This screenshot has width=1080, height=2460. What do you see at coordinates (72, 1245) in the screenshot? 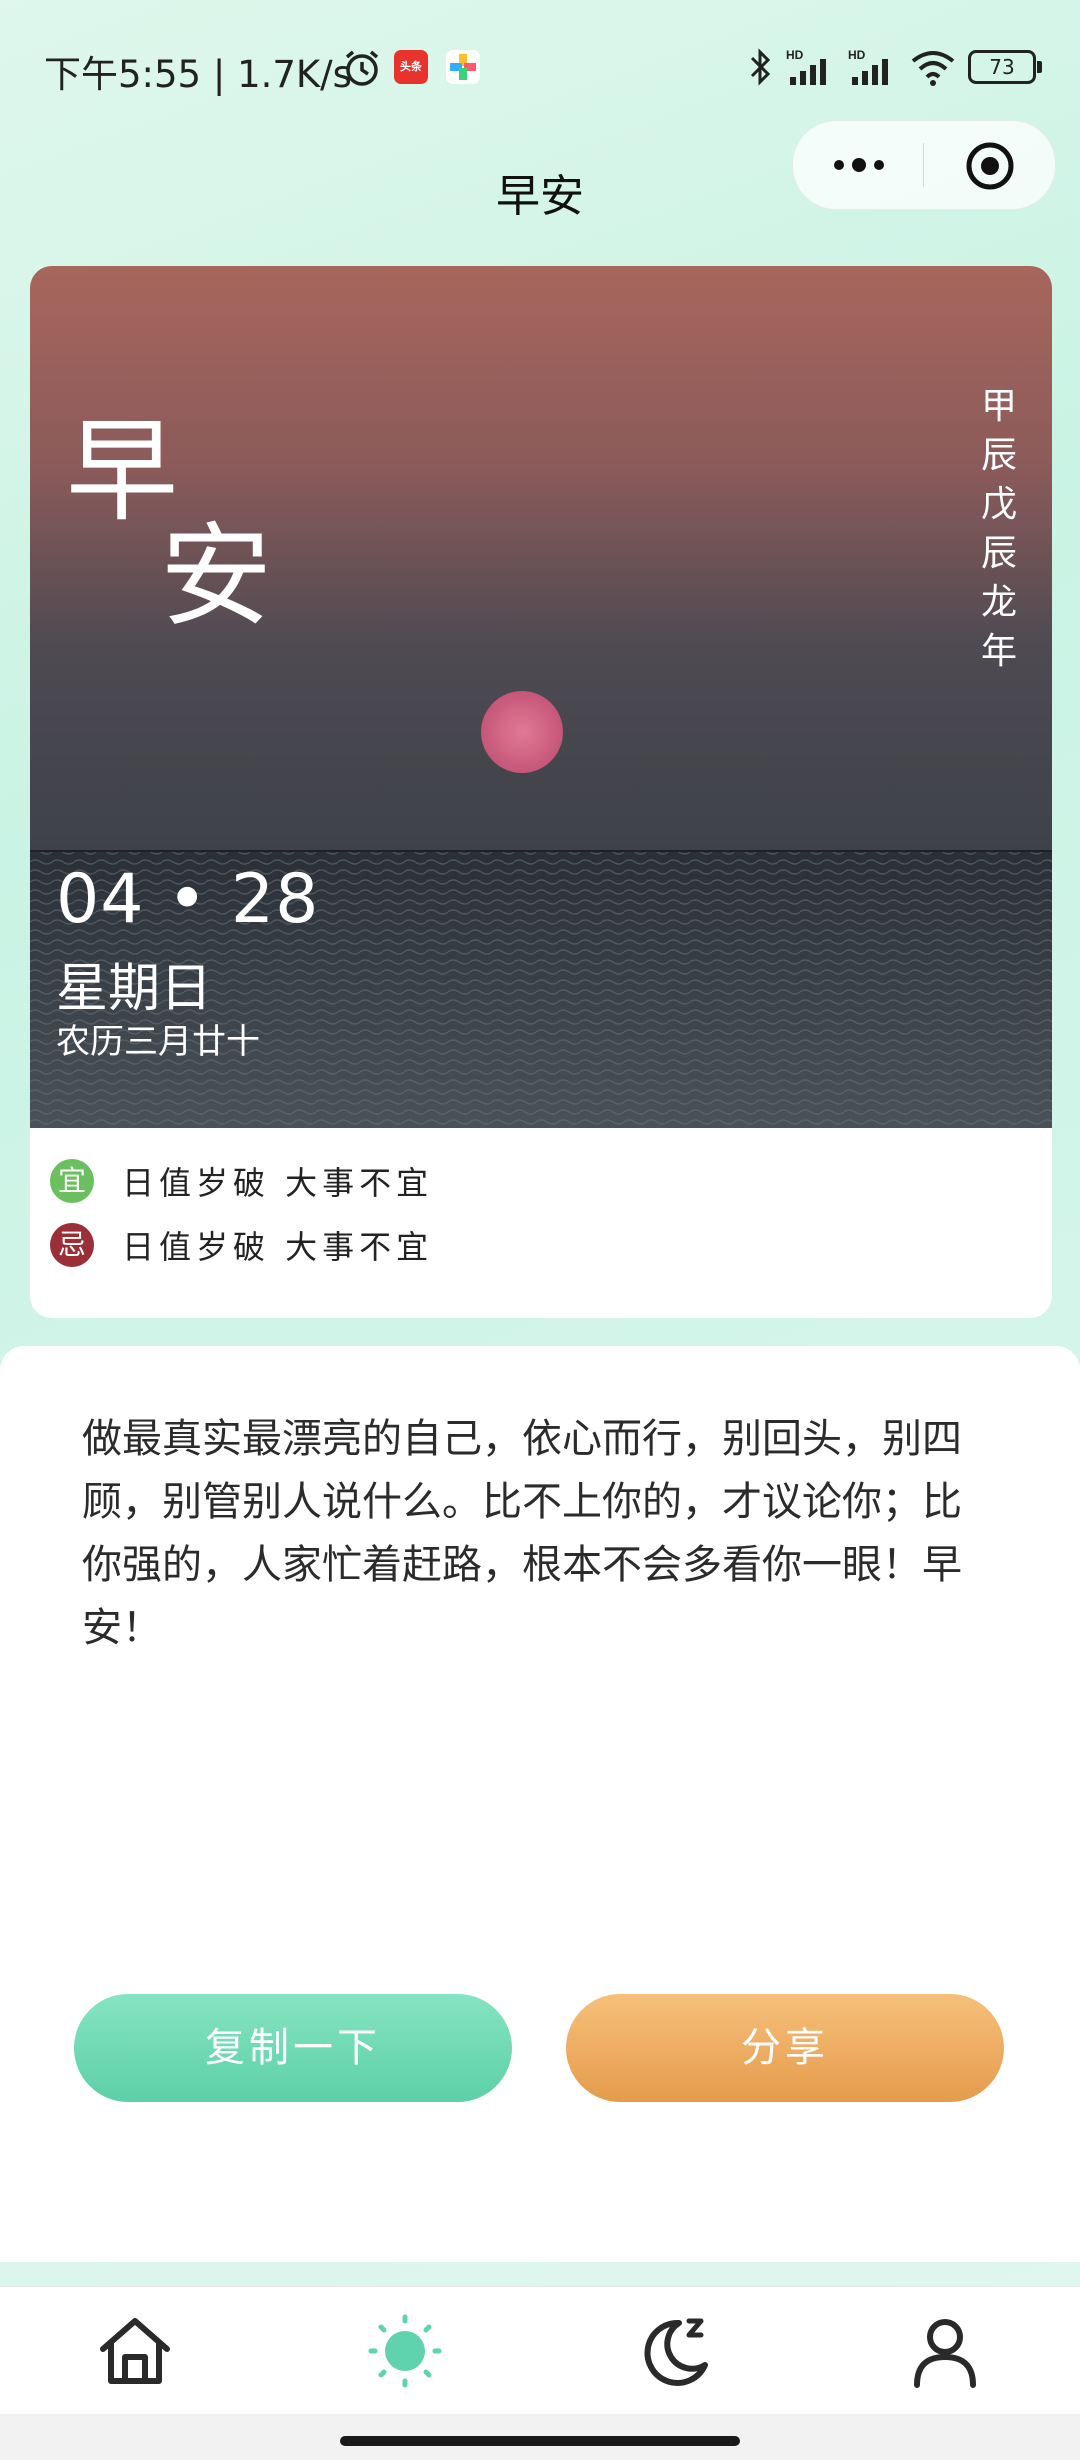
I see `ji-badge: 忌` at bounding box center [72, 1245].